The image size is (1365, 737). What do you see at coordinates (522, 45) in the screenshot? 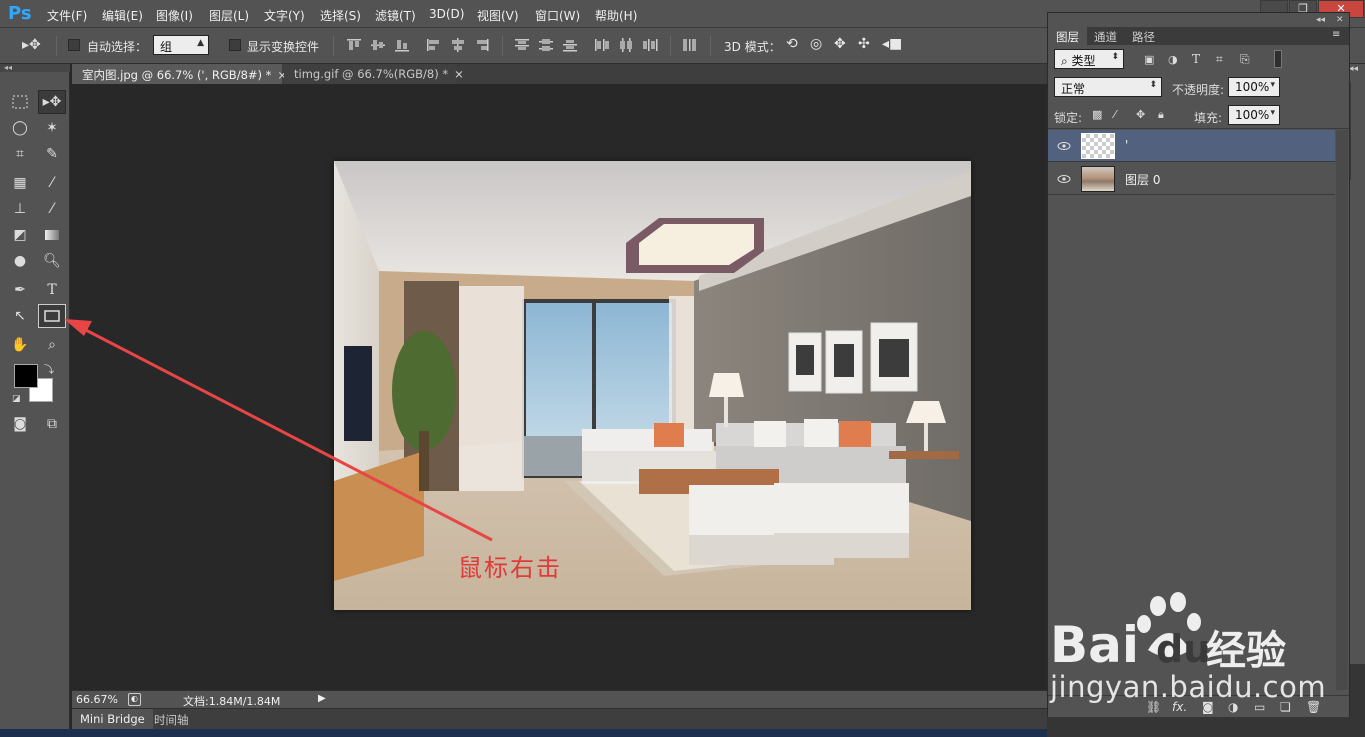
I see `distribute-top-icon` at bounding box center [522, 45].